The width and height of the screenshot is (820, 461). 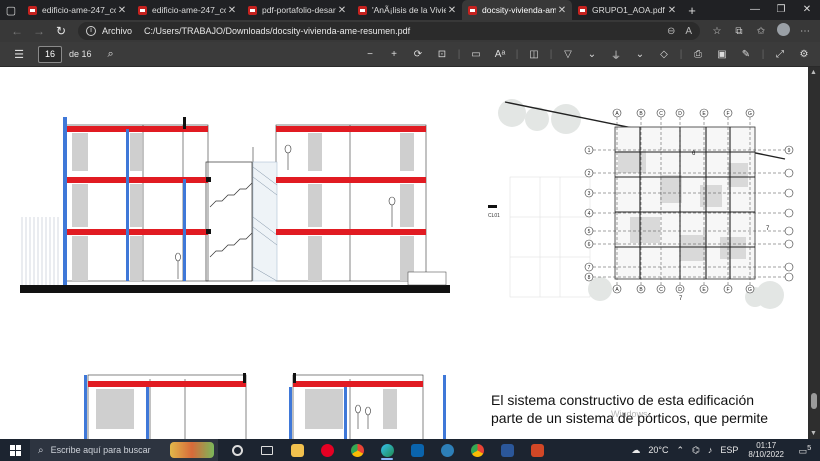 What do you see at coordinates (517, 10) in the screenshot?
I see `tab-5-active: docsity-vivienda-ame-✕` at bounding box center [517, 10].